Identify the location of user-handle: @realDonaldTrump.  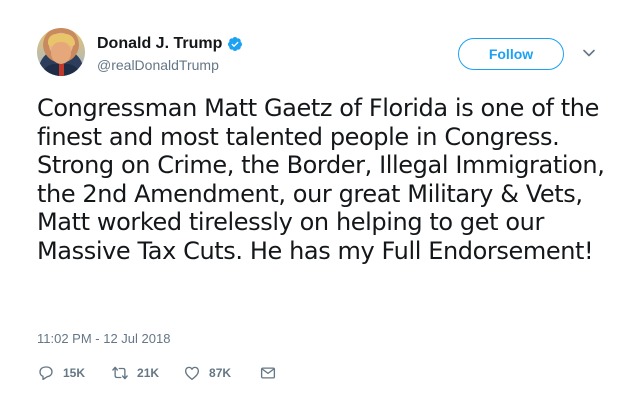
(158, 65).